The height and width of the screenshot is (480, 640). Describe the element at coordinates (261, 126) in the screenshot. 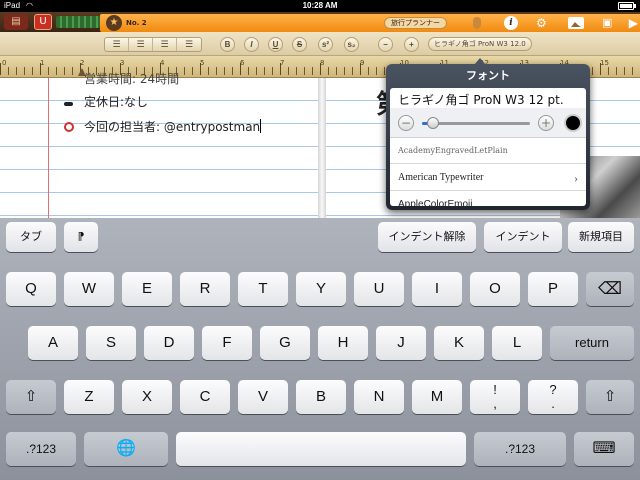

I see `text-cursor` at that location.